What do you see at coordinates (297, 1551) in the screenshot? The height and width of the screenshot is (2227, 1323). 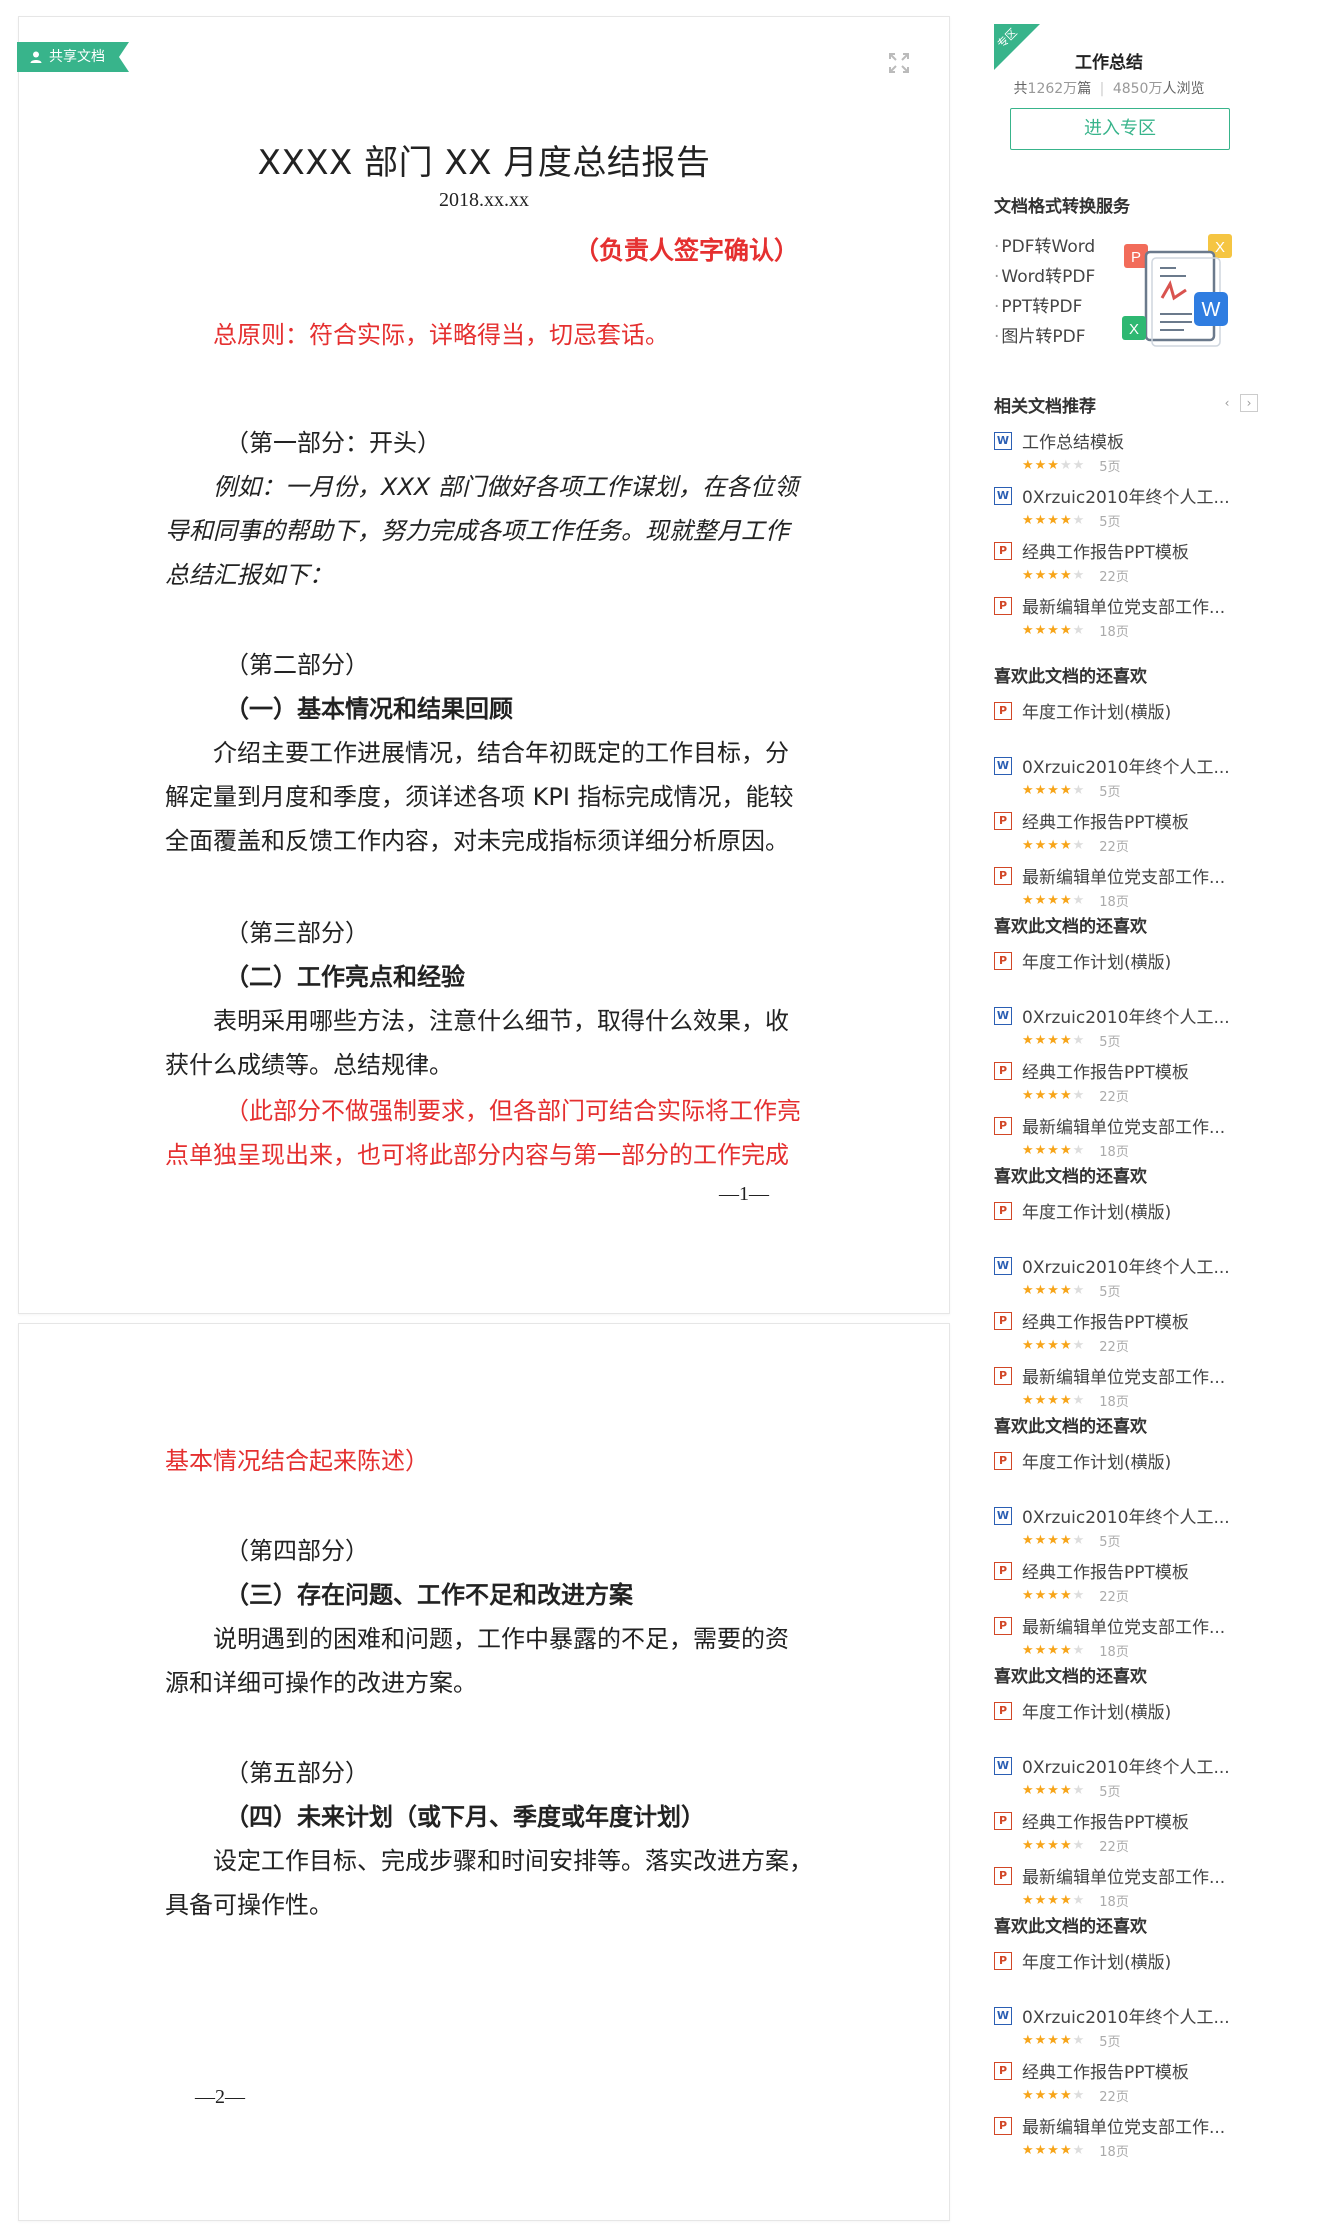 I see `part4-heading: （第四部分）` at bounding box center [297, 1551].